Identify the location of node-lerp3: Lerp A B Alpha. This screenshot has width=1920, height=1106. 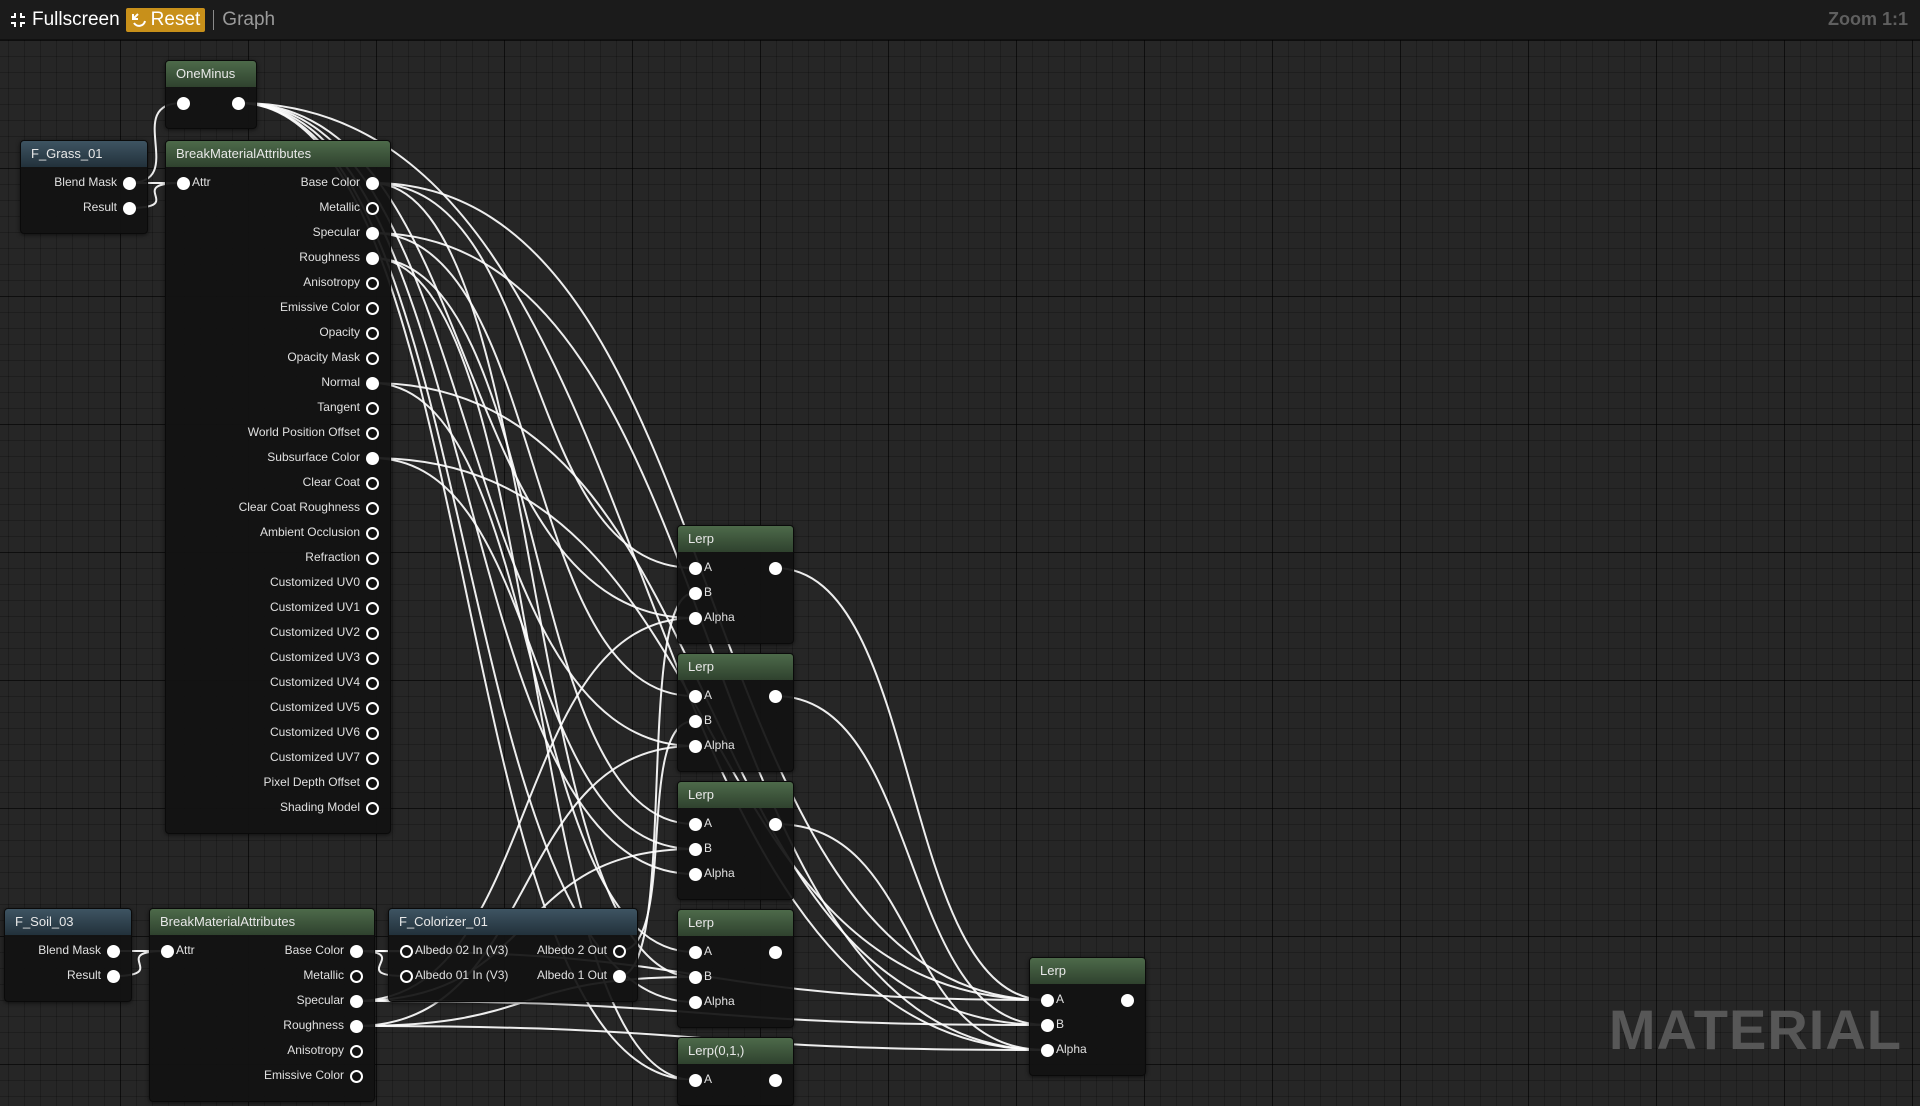
(735, 840).